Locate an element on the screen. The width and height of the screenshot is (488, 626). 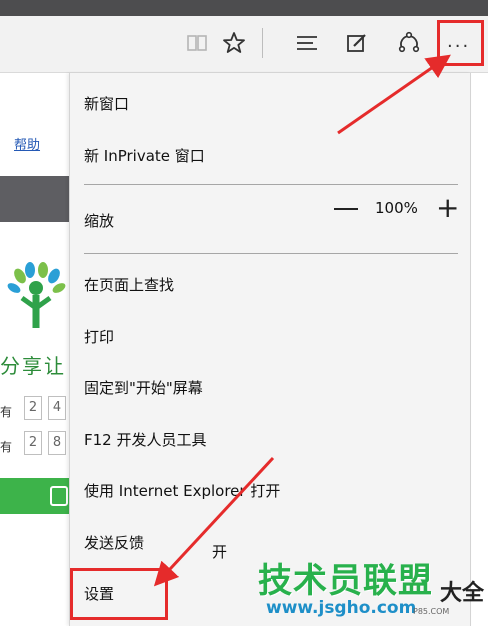
page-header-band is located at coordinates (35, 199).